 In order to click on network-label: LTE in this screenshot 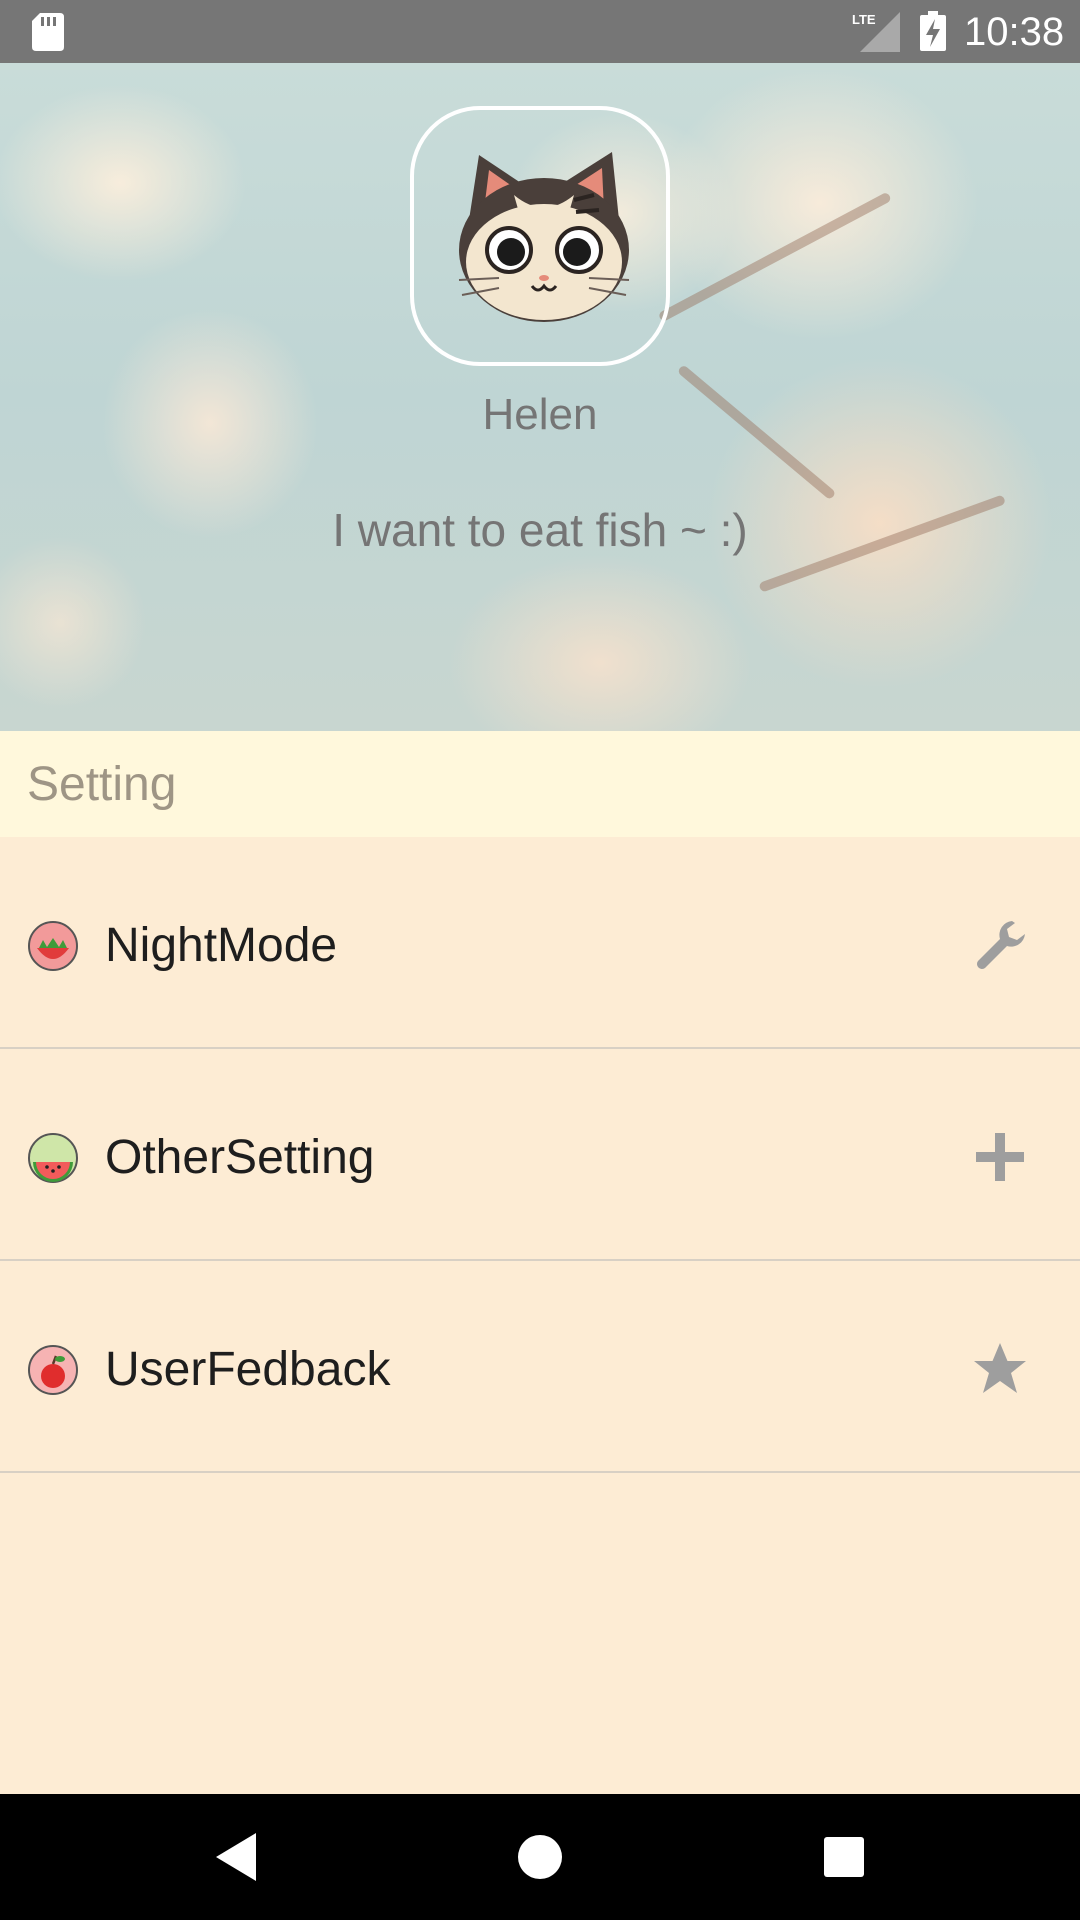, I will do `click(864, 19)`.